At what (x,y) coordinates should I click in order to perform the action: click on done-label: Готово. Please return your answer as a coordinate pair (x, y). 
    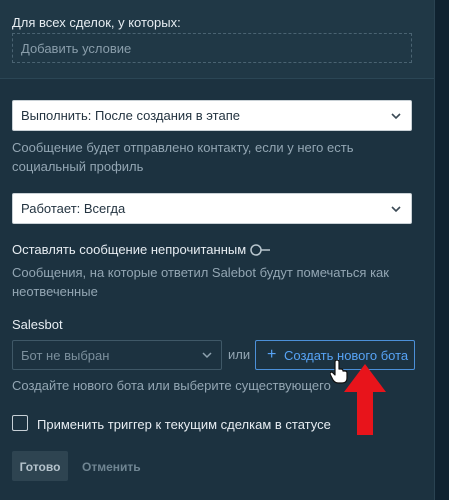
    Looking at the image, I should click on (40, 467).